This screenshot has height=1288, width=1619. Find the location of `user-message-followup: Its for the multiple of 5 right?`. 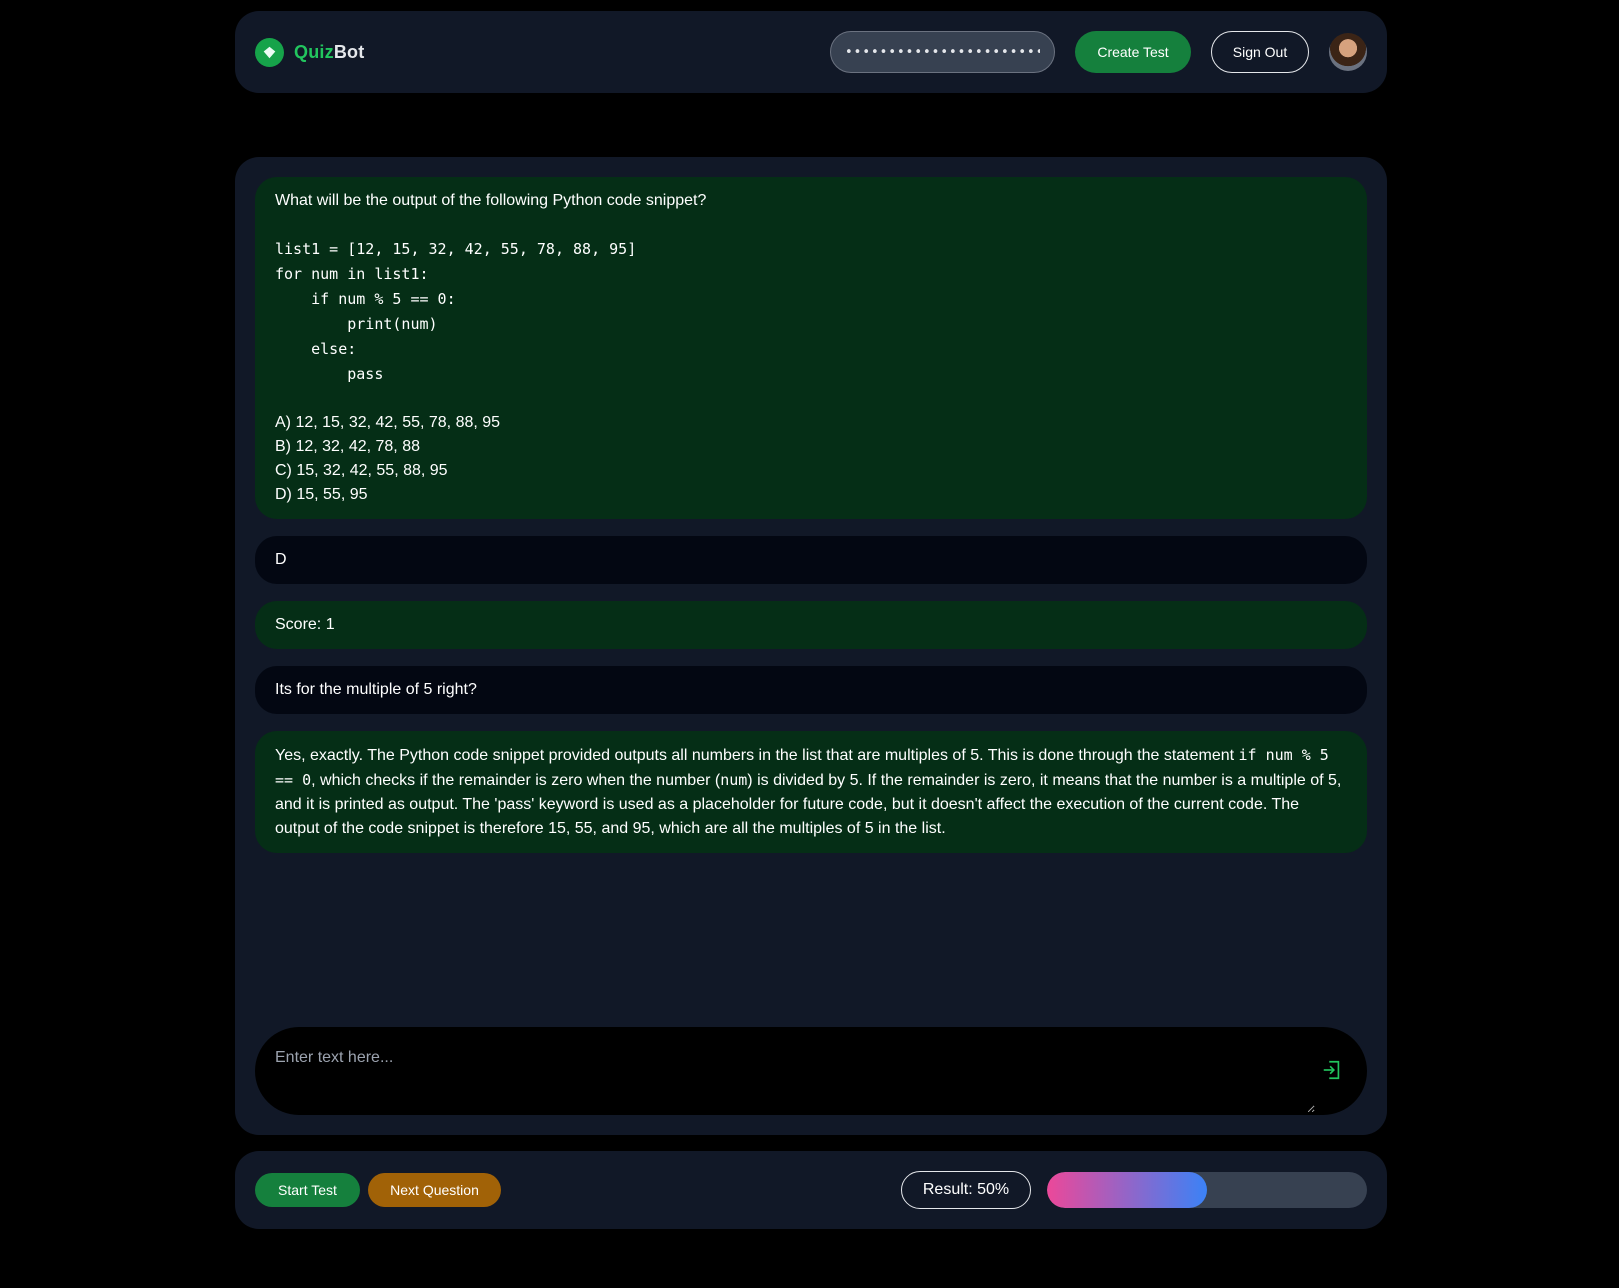

user-message-followup: Its for the multiple of 5 right? is located at coordinates (811, 690).